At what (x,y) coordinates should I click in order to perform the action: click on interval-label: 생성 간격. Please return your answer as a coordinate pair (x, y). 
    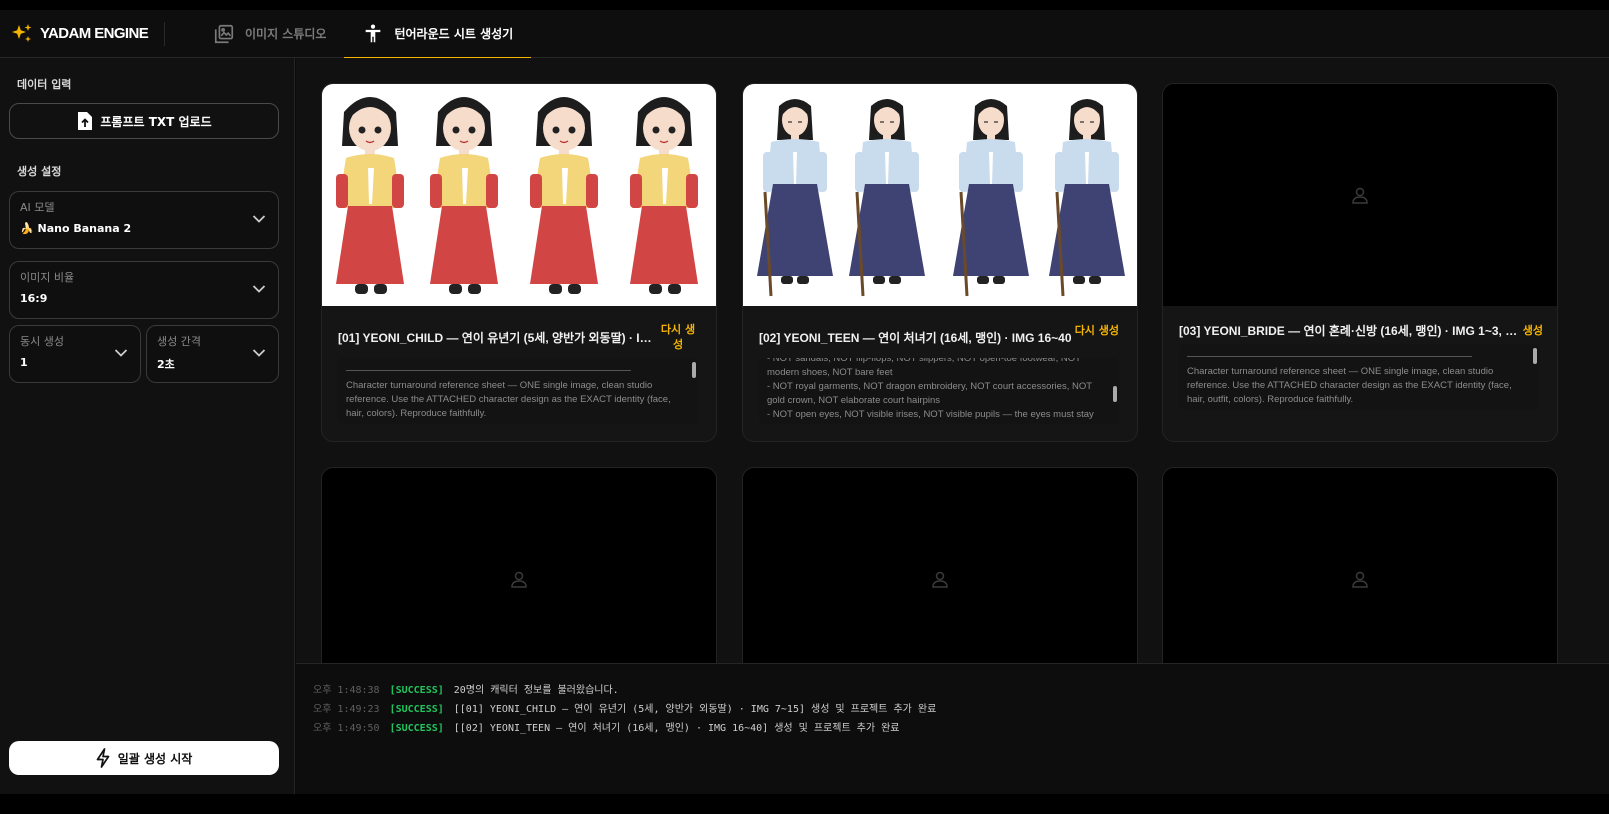
    Looking at the image, I should click on (179, 341).